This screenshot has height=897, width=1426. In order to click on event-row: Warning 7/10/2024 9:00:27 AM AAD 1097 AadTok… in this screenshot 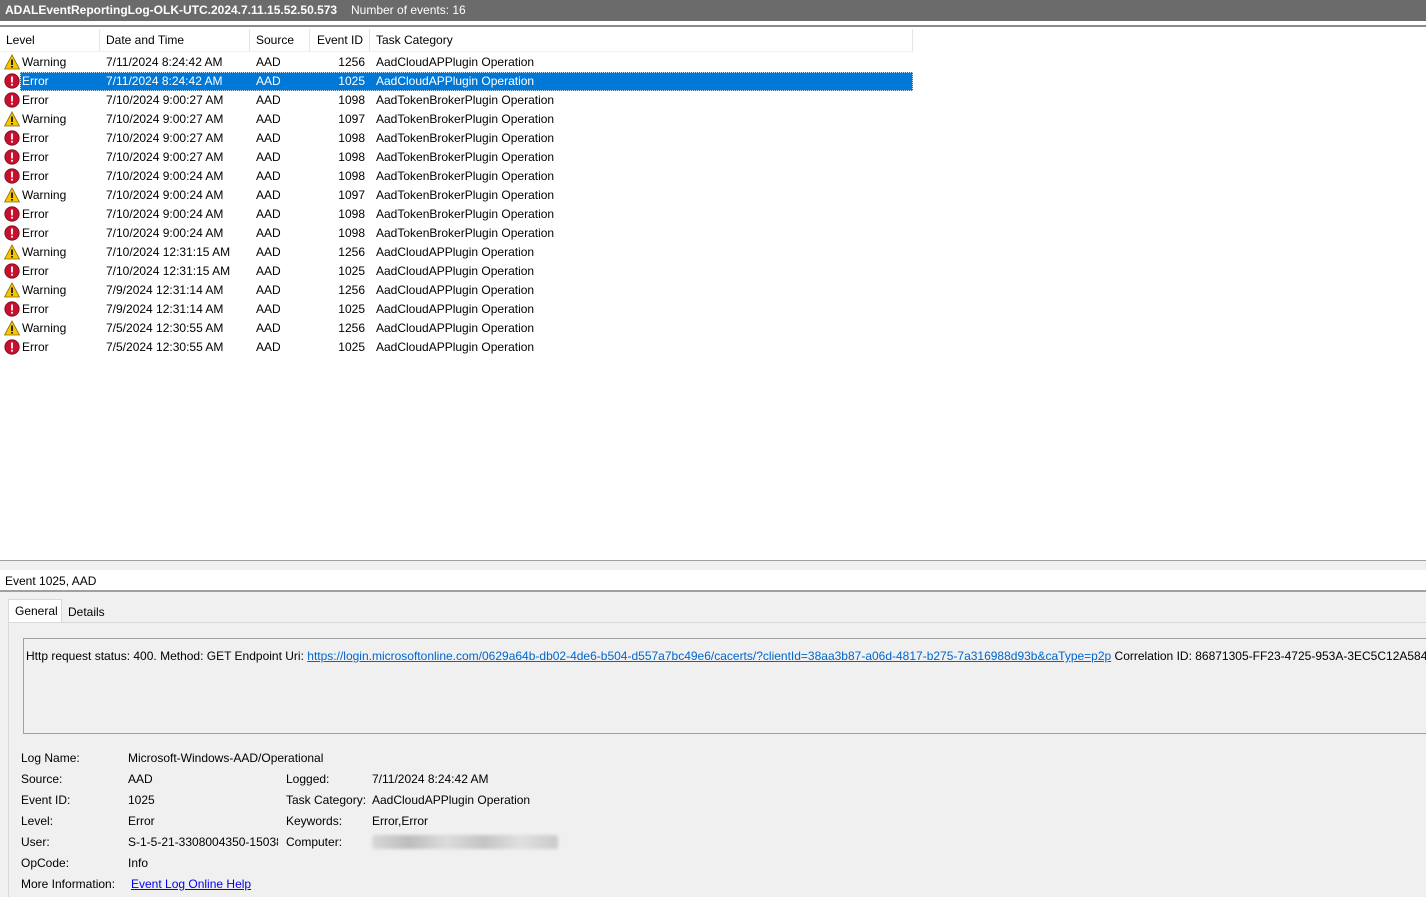, I will do `click(456, 119)`.